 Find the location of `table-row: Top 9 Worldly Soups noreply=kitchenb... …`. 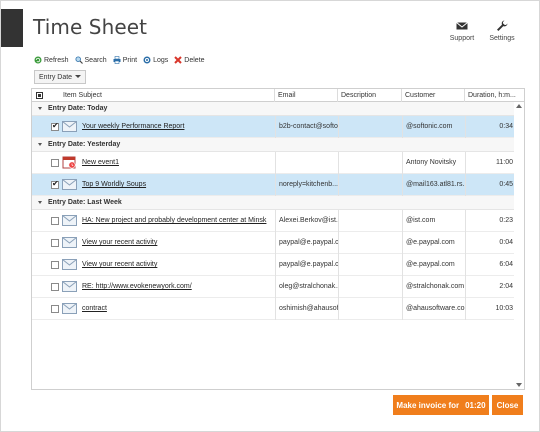

table-row: Top 9 Worldly Soups noreply=kitchenb... … is located at coordinates (274, 185).